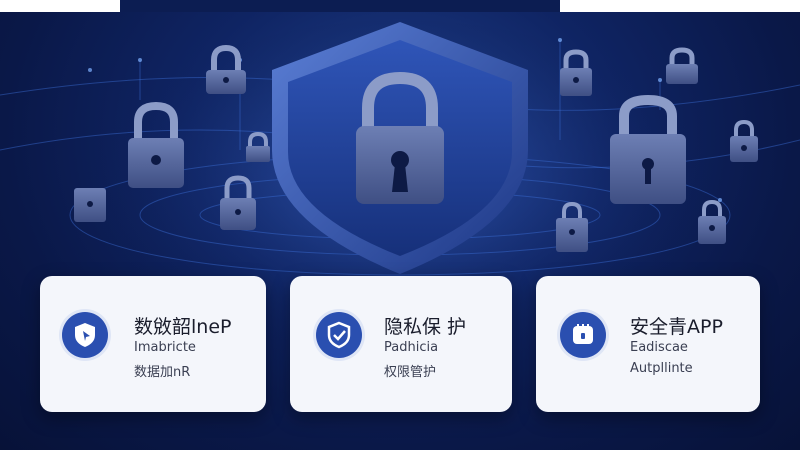 This screenshot has width=800, height=450. I want to click on feature-card-privacy: 隐私保 护 Padhicia 权限管护, so click(401, 344).